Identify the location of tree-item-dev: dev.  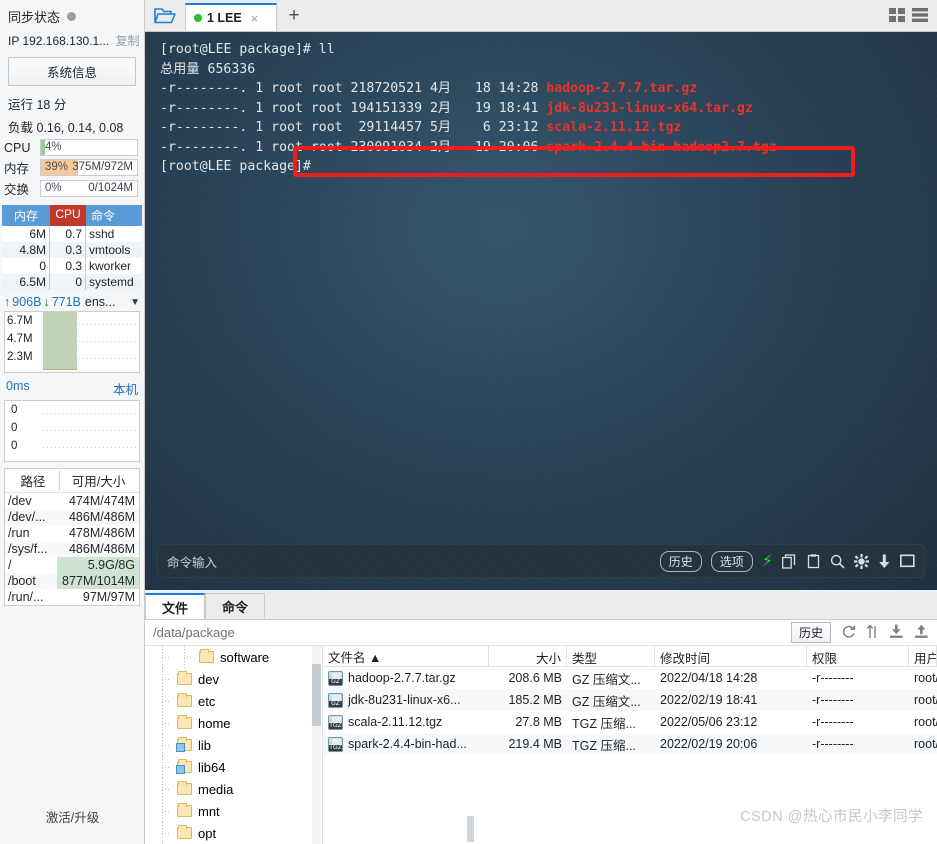
(233, 679).